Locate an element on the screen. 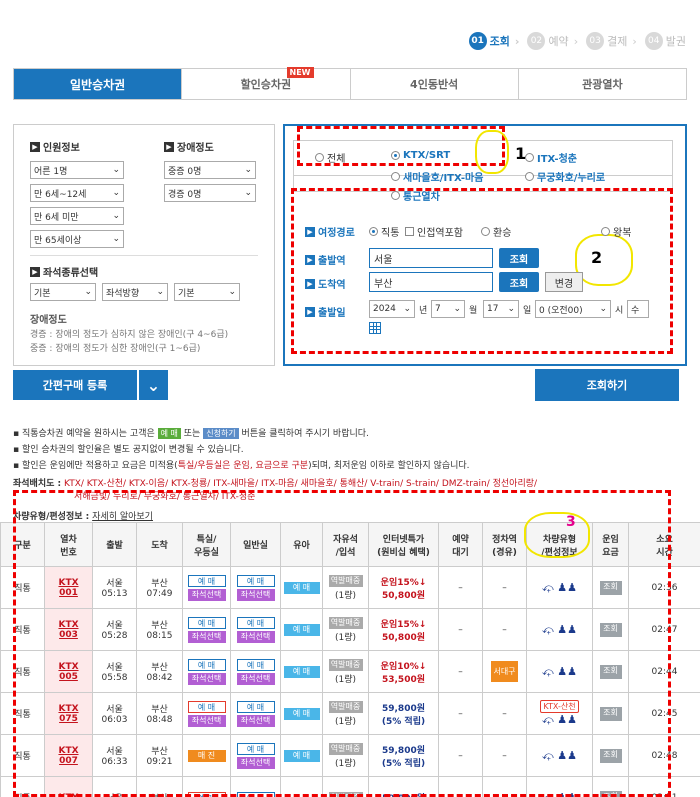 Image resolution: width=700 pixels, height=797 pixels. step-label: 조회 is located at coordinates (499, 41).